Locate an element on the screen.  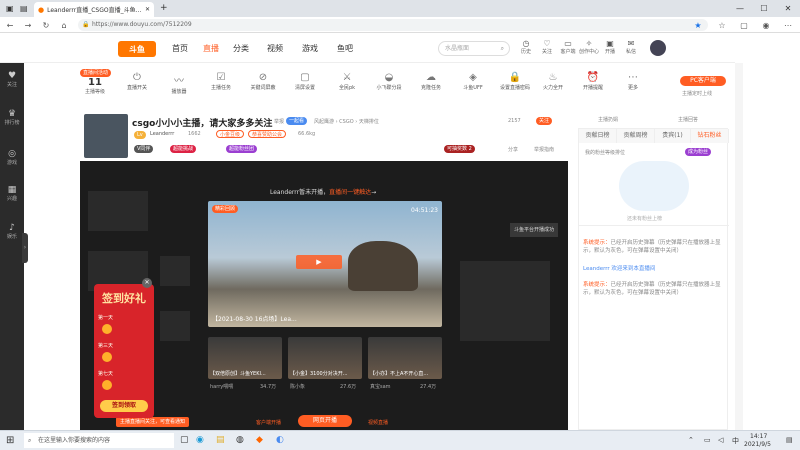
tab-vip: 贵宾(1) is located at coordinates (673, 136).